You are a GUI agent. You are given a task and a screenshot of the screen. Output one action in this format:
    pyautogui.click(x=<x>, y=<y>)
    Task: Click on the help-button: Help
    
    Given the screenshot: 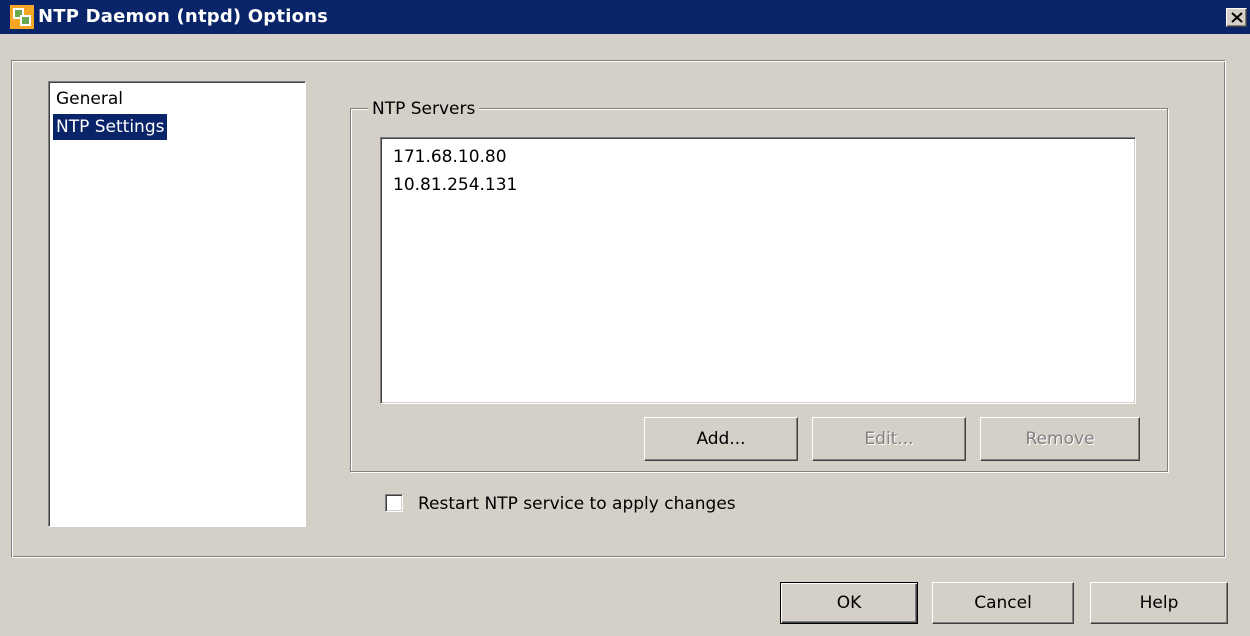 What is the action you would take?
    pyautogui.click(x=1159, y=603)
    